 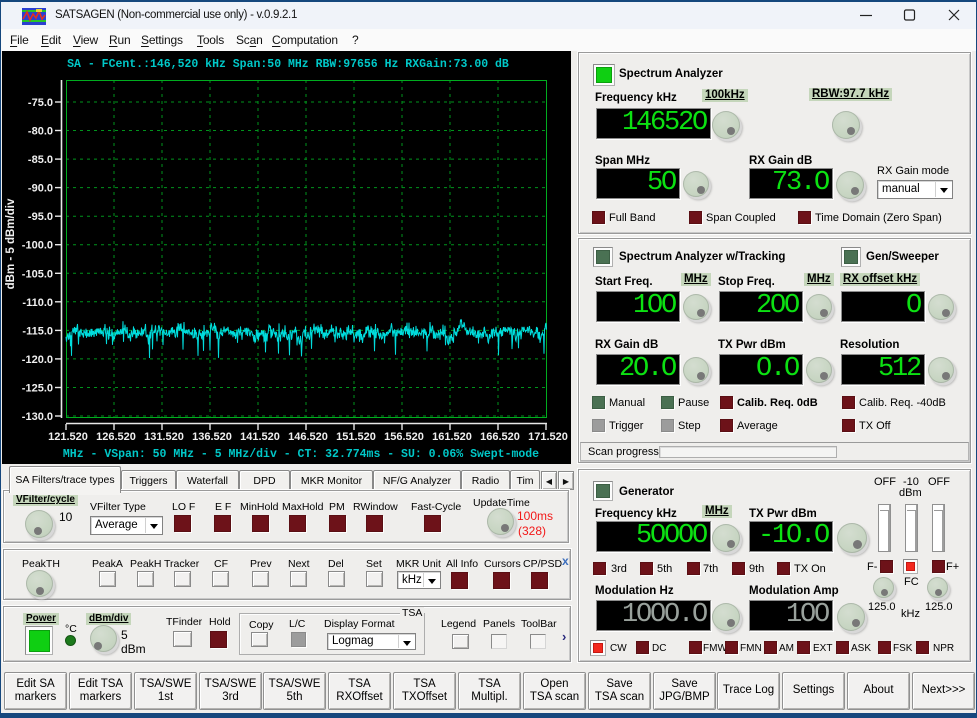 What do you see at coordinates (404, 437) in the screenshot?
I see `svg-text: 156.520` at bounding box center [404, 437].